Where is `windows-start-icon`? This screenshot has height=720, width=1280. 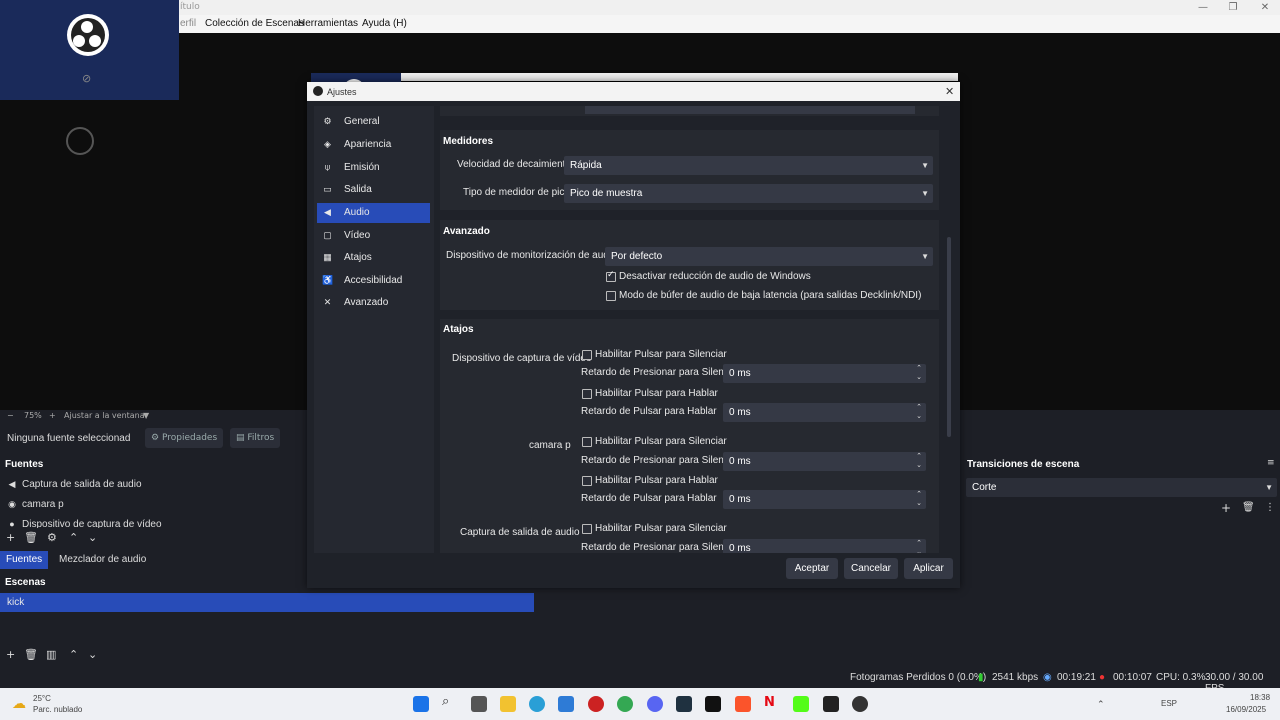
windows-start-icon is located at coordinates (421, 704).